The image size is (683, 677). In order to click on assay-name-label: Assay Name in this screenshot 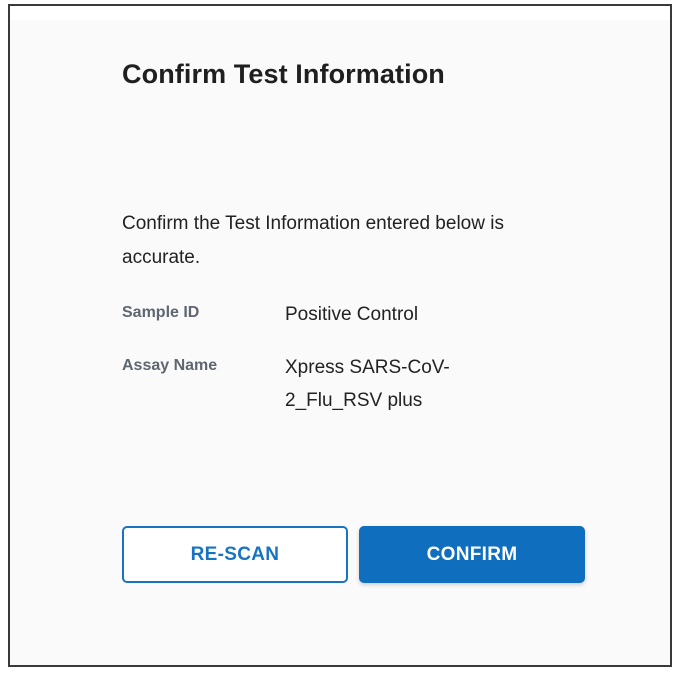, I will do `click(170, 365)`.